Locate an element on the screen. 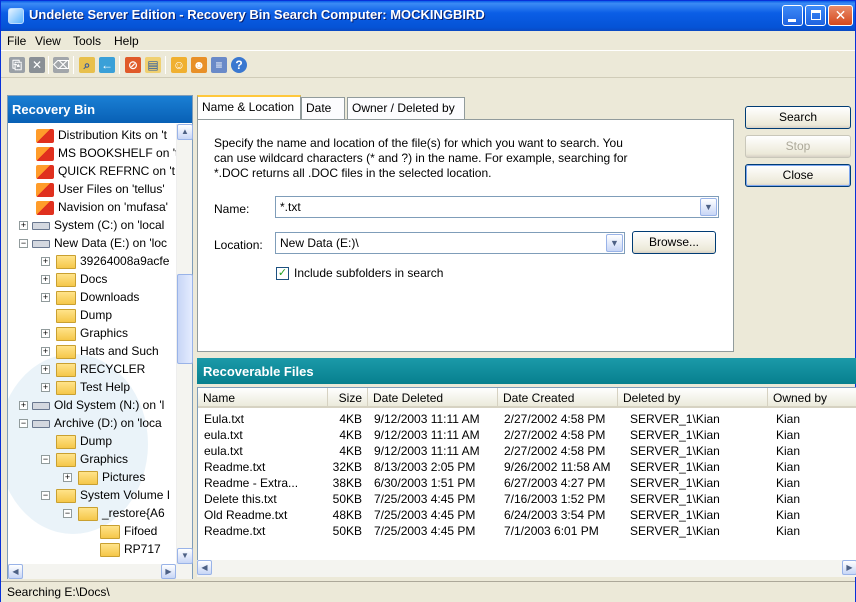  tree-item: Old System (N:) on 'l is located at coordinates (98, 405).